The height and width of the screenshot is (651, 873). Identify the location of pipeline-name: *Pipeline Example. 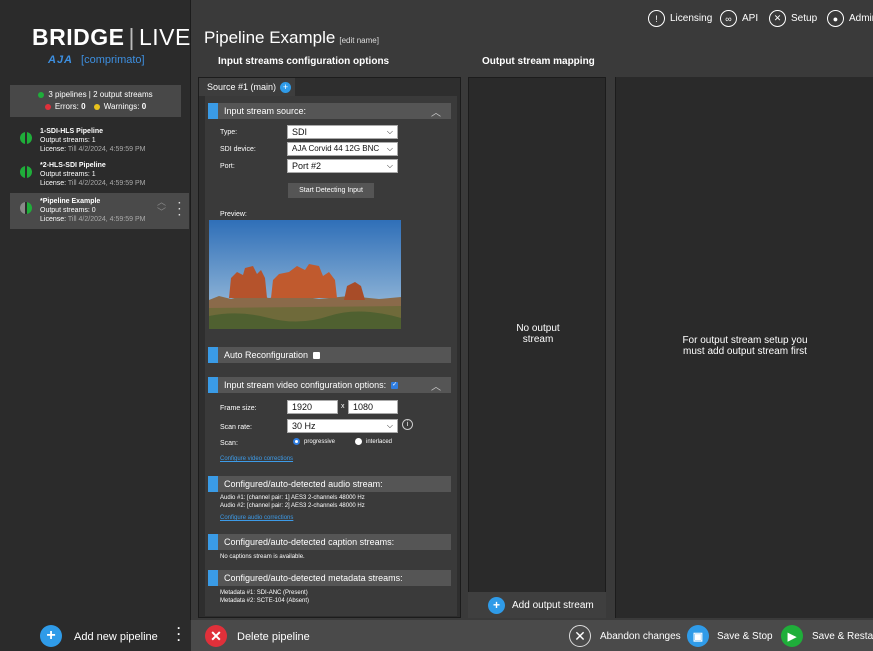
(70, 201).